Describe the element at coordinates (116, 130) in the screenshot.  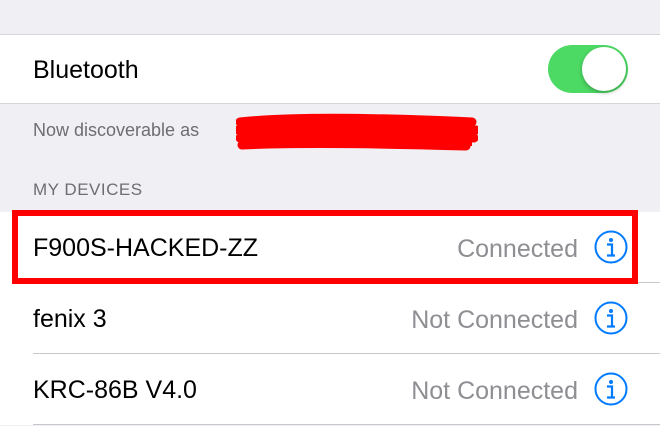
I see `discoverable-text: Now discoverable as` at that location.